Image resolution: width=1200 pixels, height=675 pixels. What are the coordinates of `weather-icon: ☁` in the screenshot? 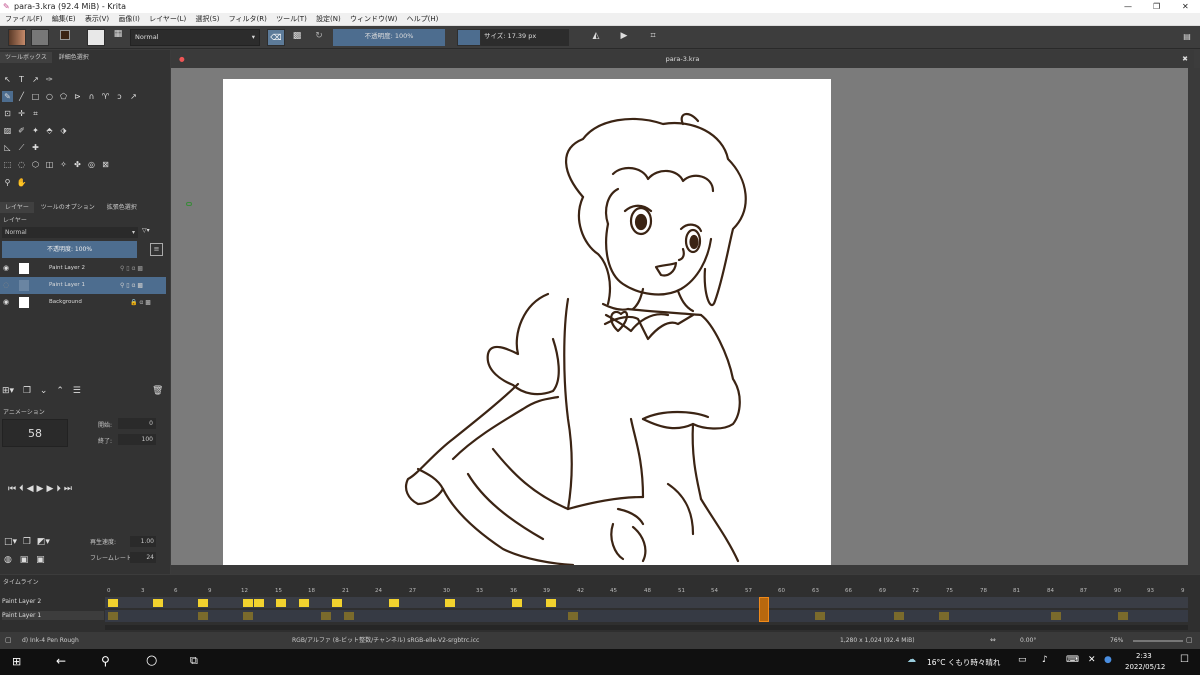 It's located at (911, 660).